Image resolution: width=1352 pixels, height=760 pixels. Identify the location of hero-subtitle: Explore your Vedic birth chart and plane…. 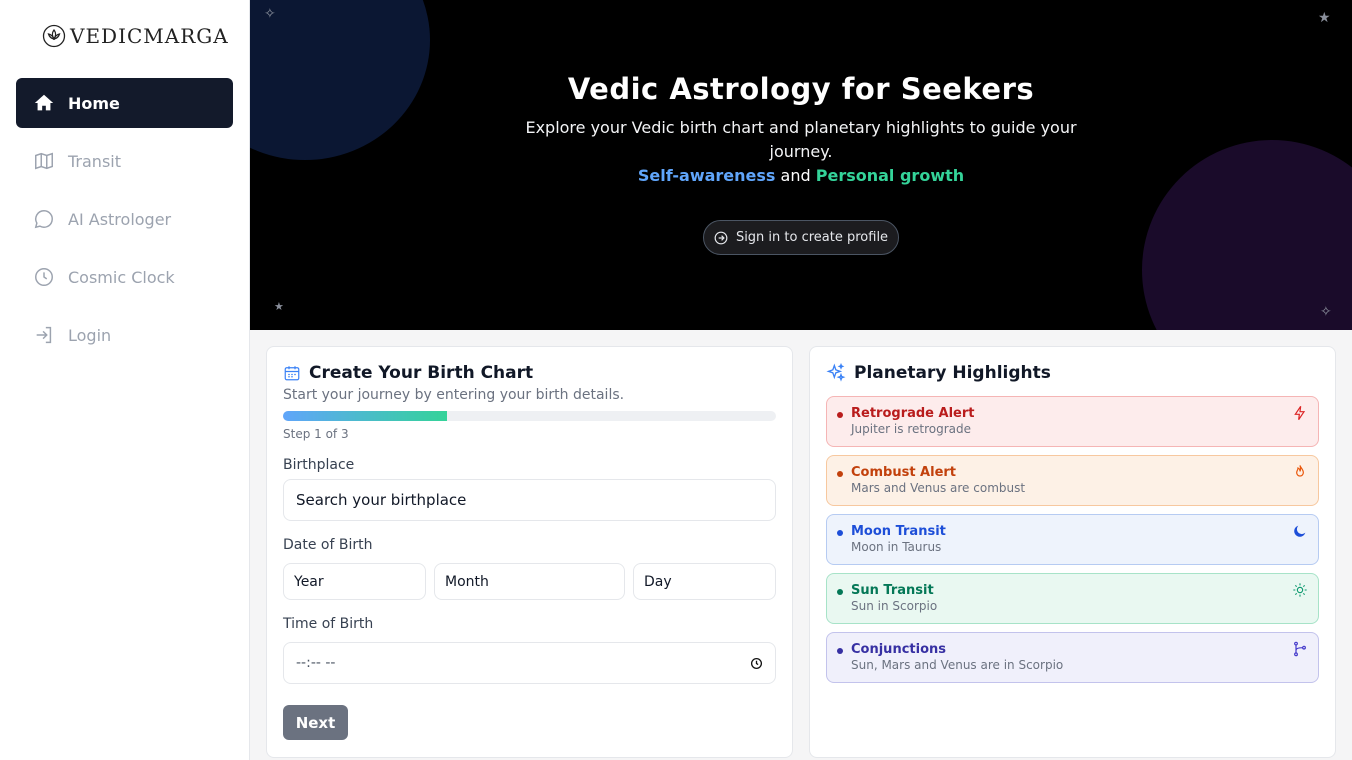
(801, 139).